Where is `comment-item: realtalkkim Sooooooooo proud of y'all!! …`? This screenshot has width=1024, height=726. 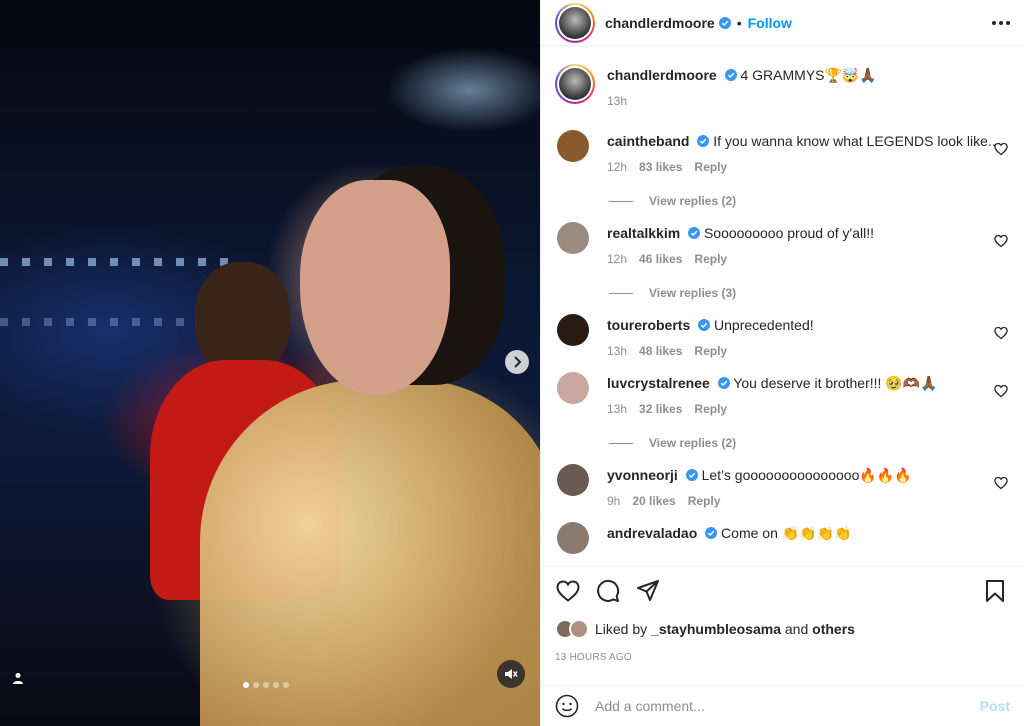 comment-item: realtalkkim Sooooooooo proud of y'all!! … is located at coordinates (782, 254).